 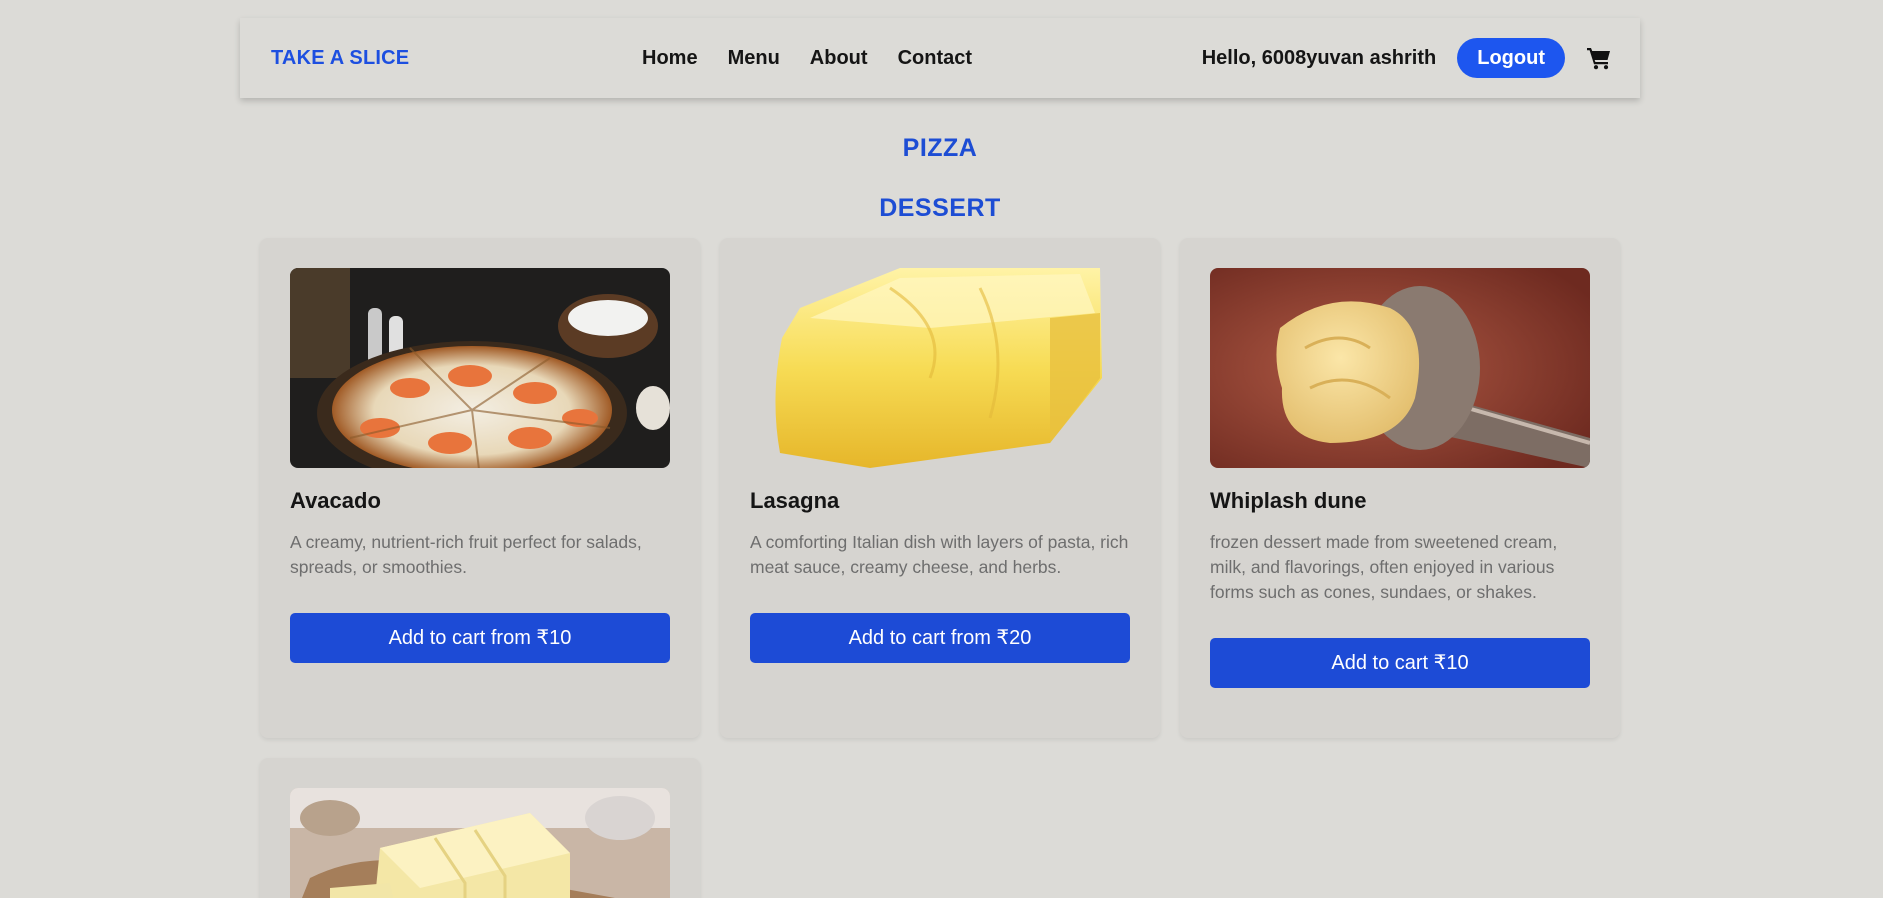 What do you see at coordinates (1288, 500) in the screenshot?
I see `product-title: Whiplash dune` at bounding box center [1288, 500].